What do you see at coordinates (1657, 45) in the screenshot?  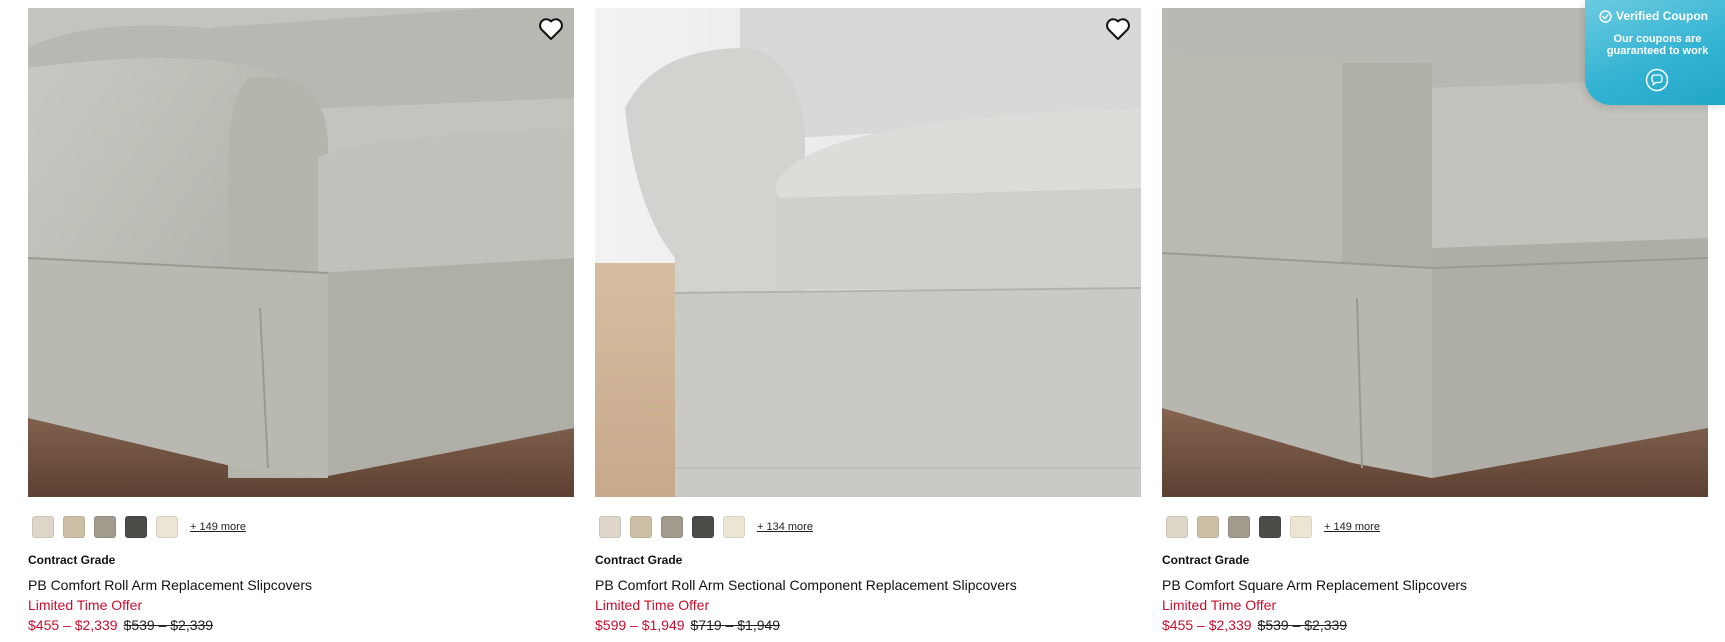 I see `coupon-subtitle: Our coupons are guaranteed to work` at bounding box center [1657, 45].